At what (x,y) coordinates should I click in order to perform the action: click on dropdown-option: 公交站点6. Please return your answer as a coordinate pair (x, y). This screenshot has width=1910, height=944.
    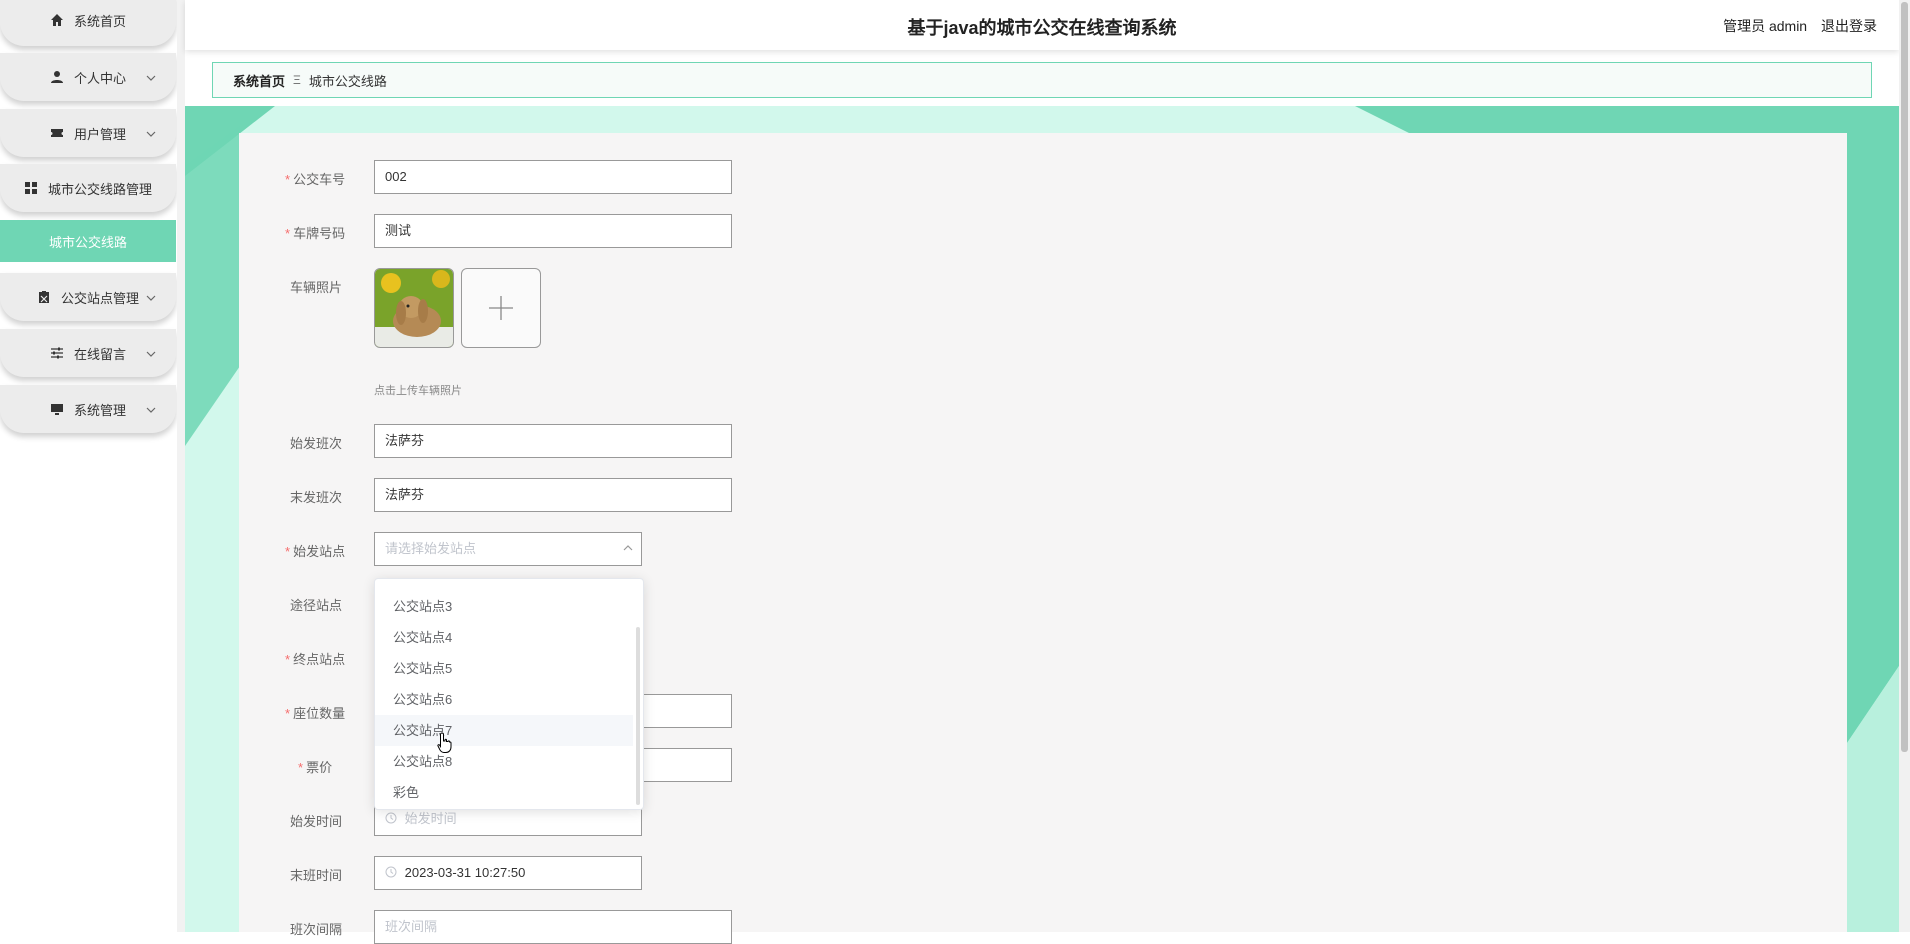
    Looking at the image, I should click on (504, 699).